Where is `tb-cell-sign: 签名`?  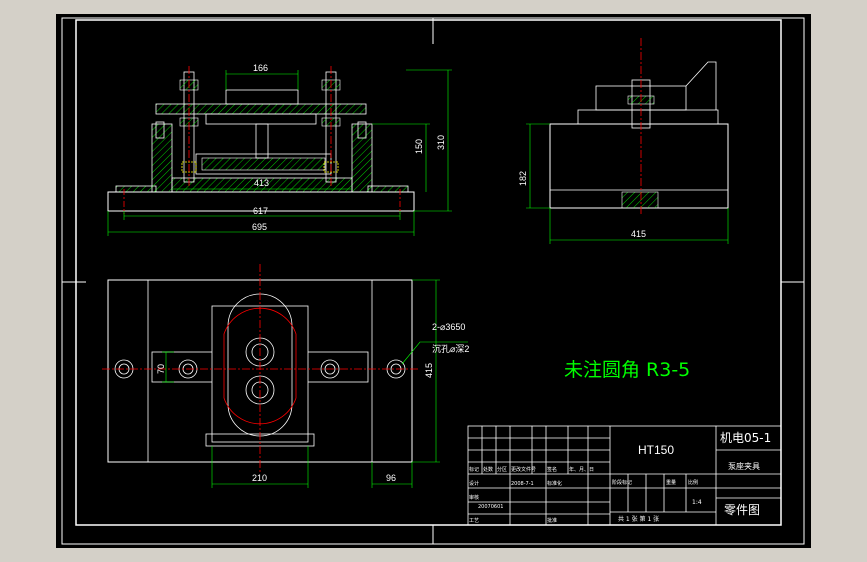 tb-cell-sign: 签名 is located at coordinates (552, 469).